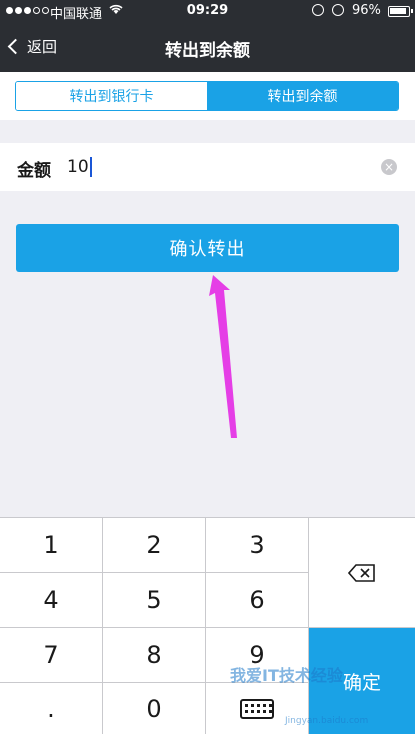 The height and width of the screenshot is (734, 415). Describe the element at coordinates (51, 708) in the screenshot. I see `key-decimal: .` at that location.